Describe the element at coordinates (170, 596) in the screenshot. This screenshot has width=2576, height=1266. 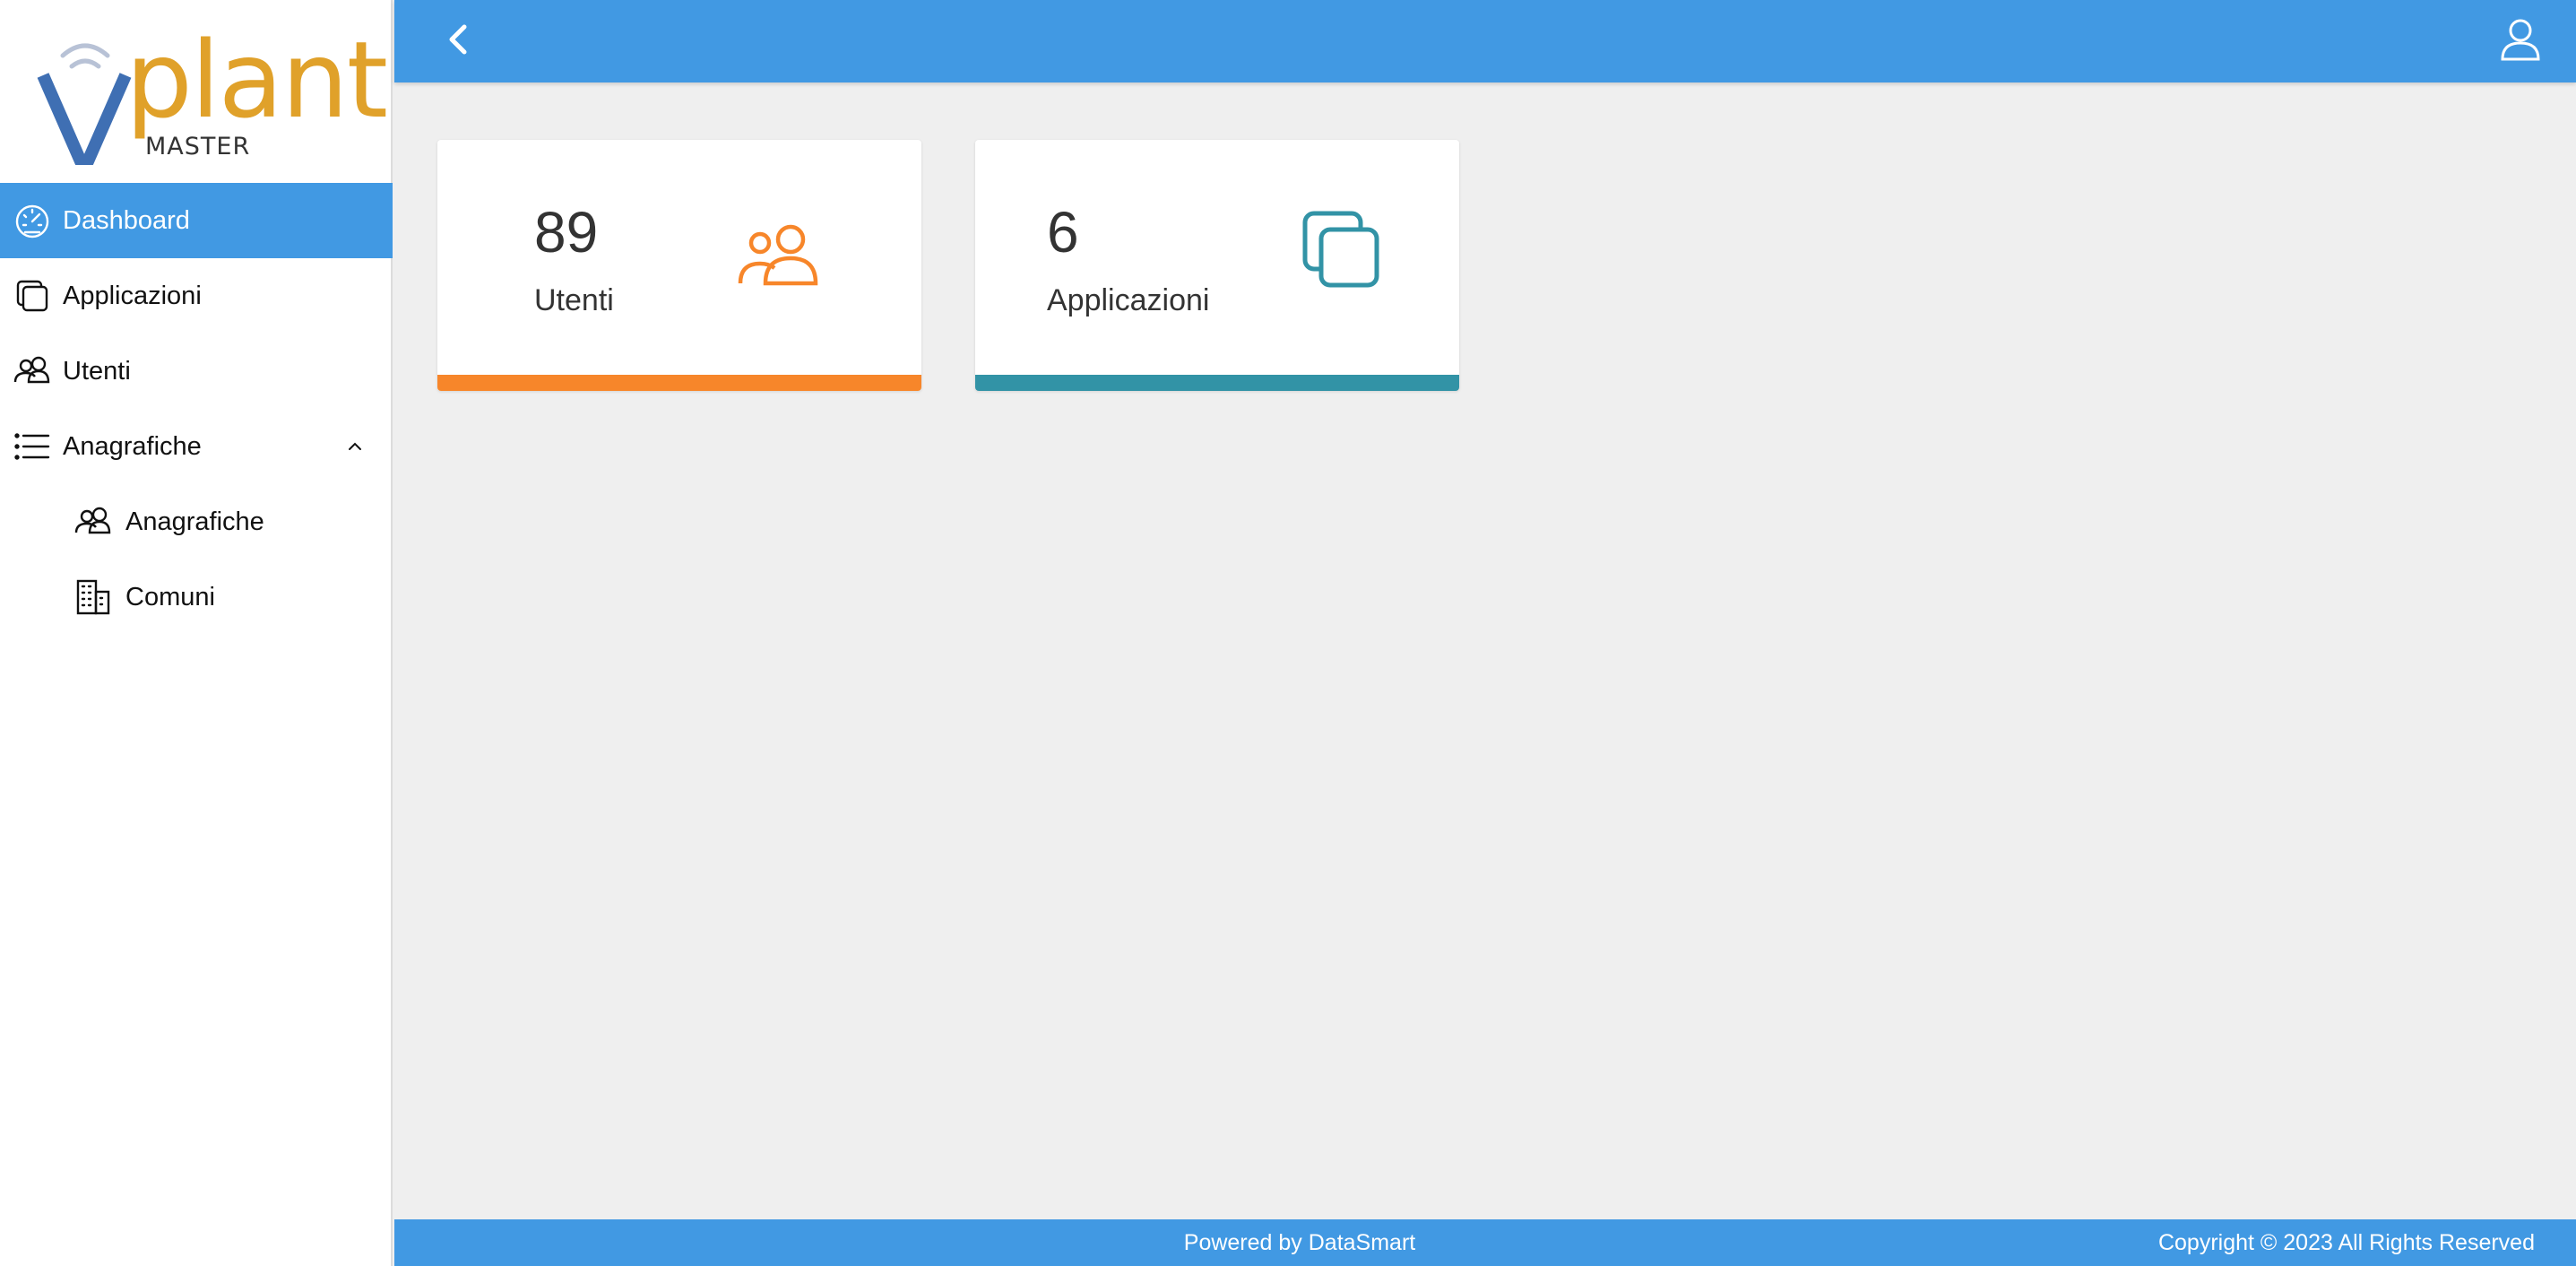
I see `sidebar-item-label: Comuni` at that location.